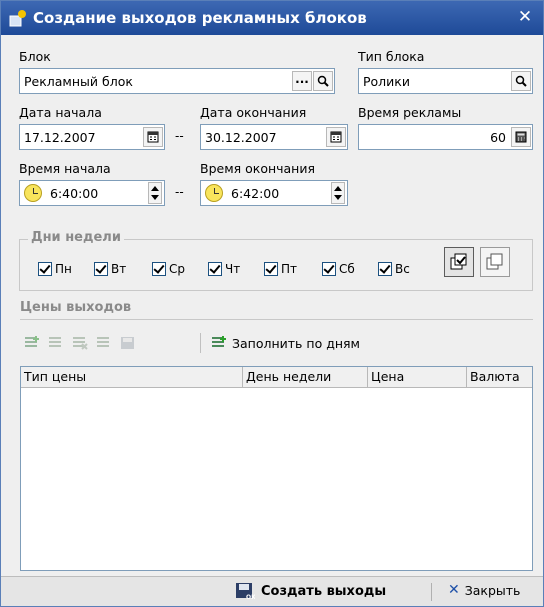  I want to click on table-header: Тип цены День недели Цена Валюта, so click(276, 377).